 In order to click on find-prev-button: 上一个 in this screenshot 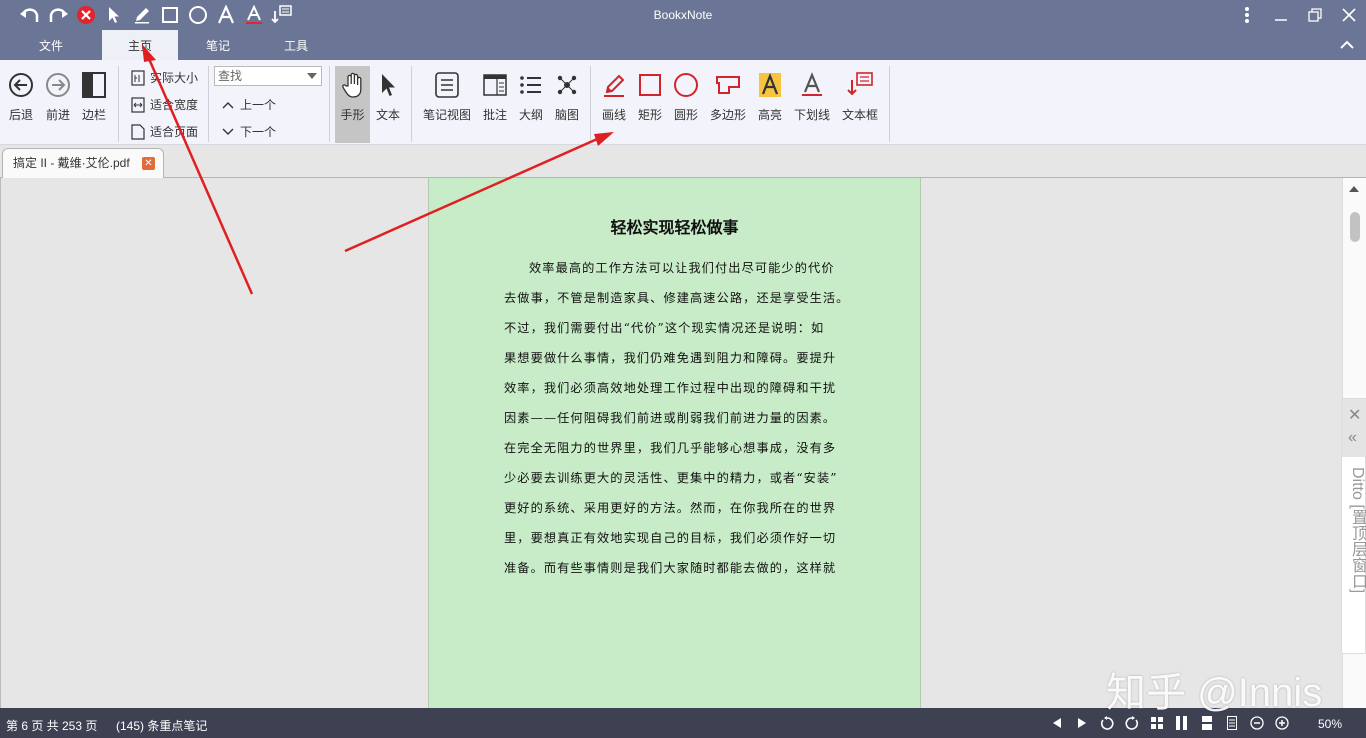, I will do `click(248, 104)`.